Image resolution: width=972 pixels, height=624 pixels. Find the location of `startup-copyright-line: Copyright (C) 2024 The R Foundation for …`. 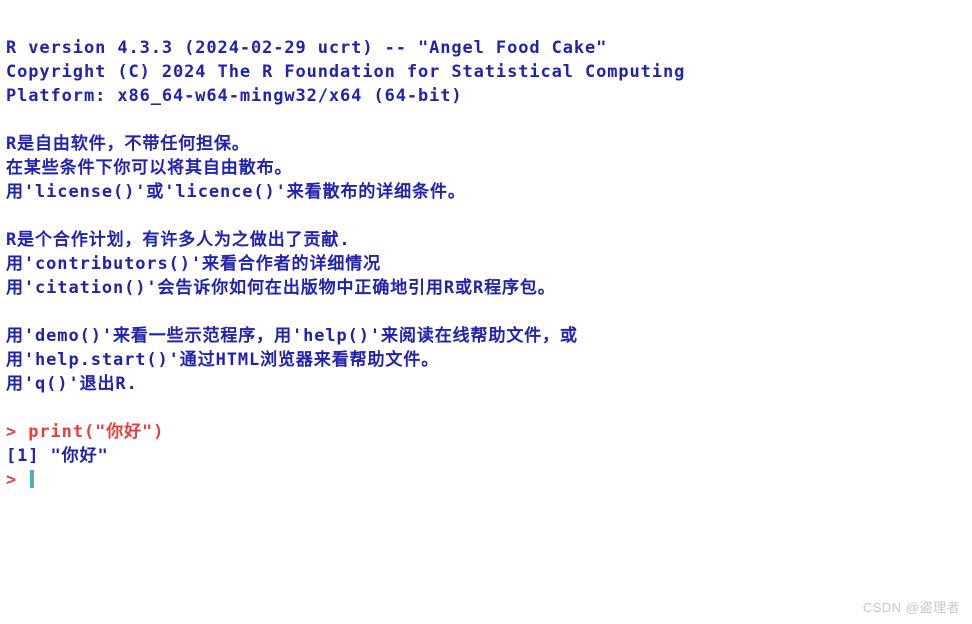

startup-copyright-line: Copyright (C) 2024 The R Foundation for … is located at coordinates (346, 72).